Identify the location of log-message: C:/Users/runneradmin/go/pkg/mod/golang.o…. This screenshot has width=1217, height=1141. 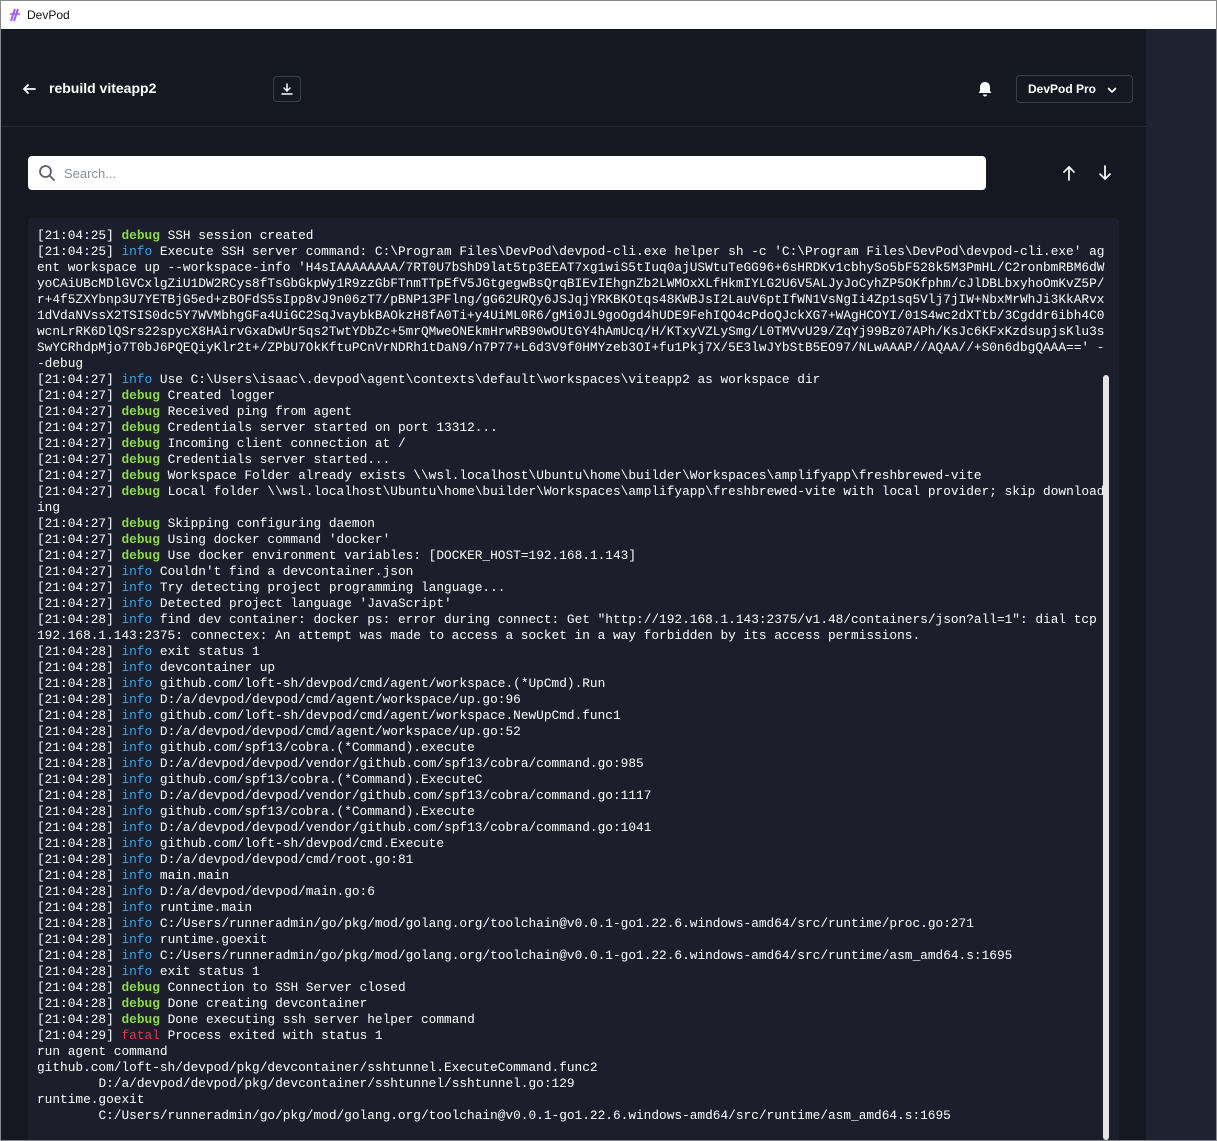
(566, 923).